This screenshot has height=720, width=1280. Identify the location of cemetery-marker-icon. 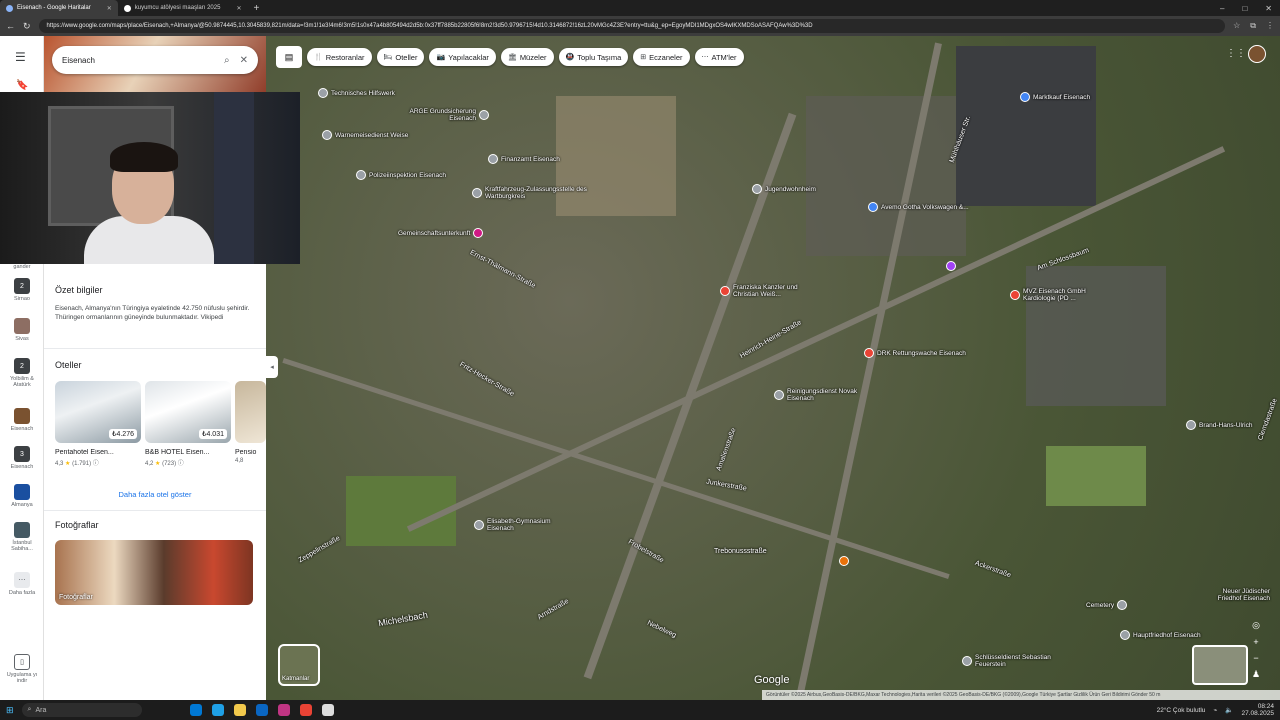
(1122, 605).